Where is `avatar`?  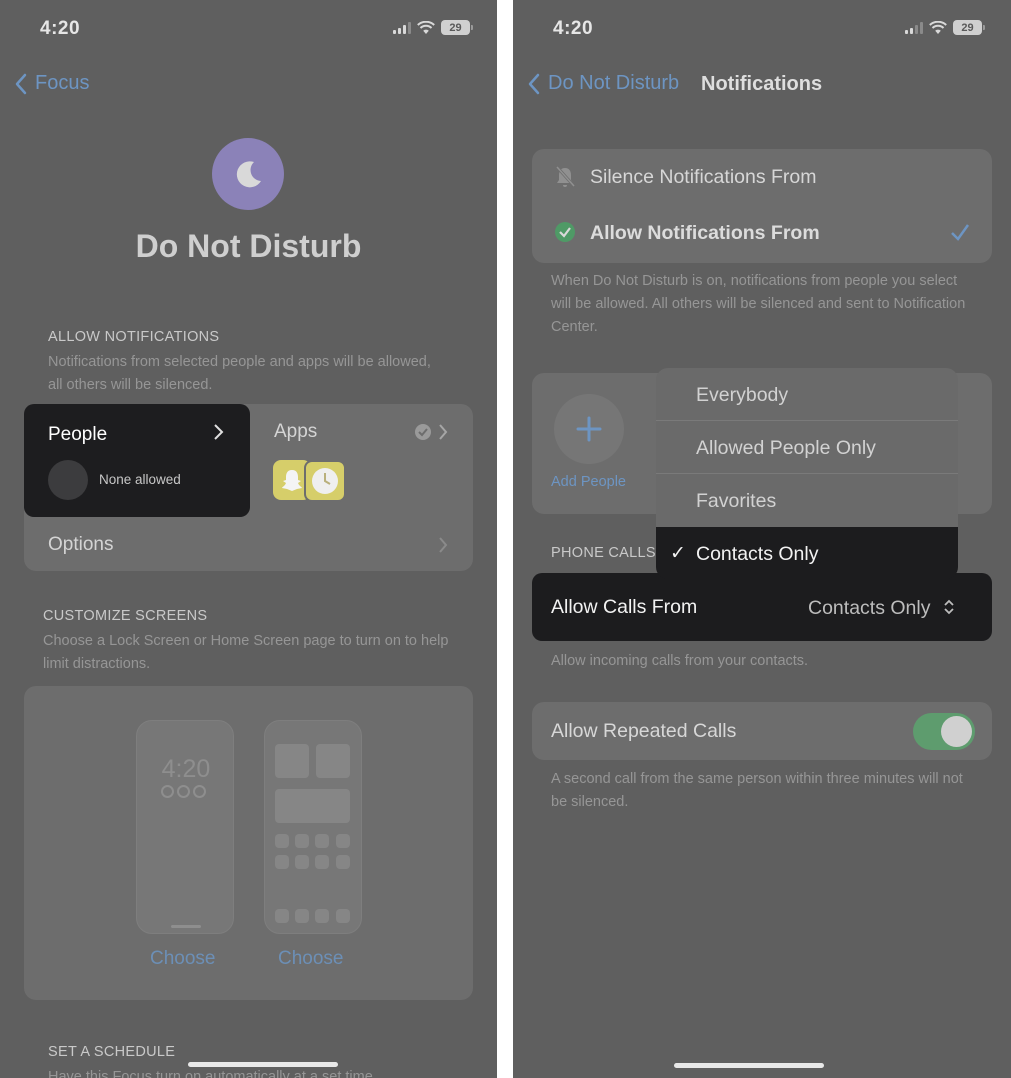 avatar is located at coordinates (68, 480).